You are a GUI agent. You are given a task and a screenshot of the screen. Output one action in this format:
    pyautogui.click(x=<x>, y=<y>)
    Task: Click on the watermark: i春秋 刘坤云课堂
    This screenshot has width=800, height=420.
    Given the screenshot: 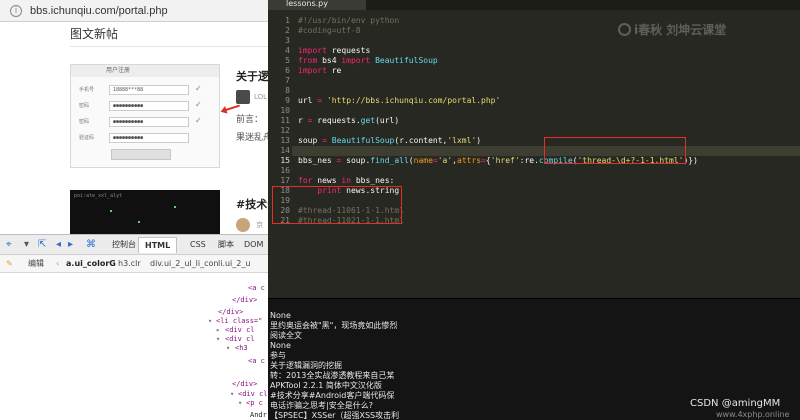 What is the action you would take?
    pyautogui.click(x=672, y=30)
    